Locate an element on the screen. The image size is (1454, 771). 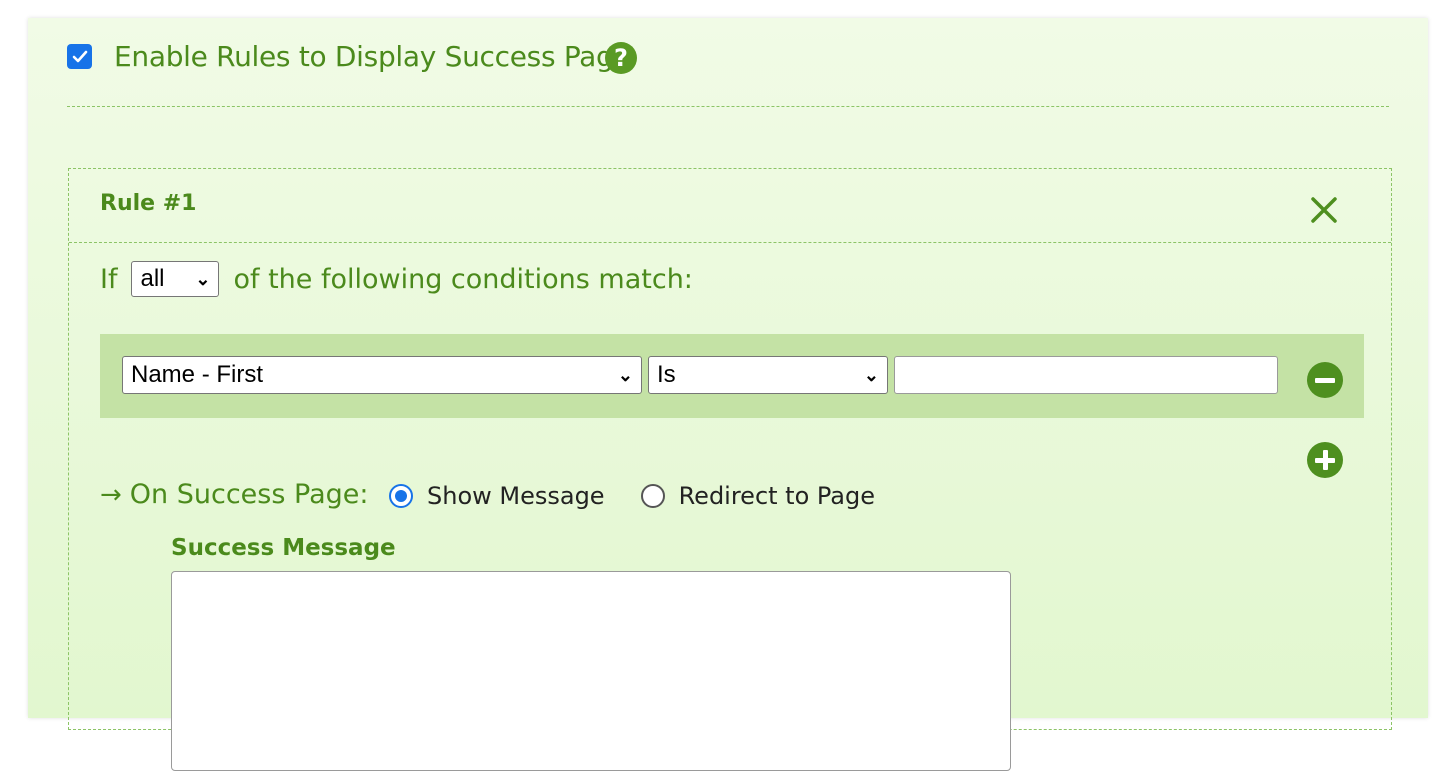
check-icon is located at coordinates (79, 56).